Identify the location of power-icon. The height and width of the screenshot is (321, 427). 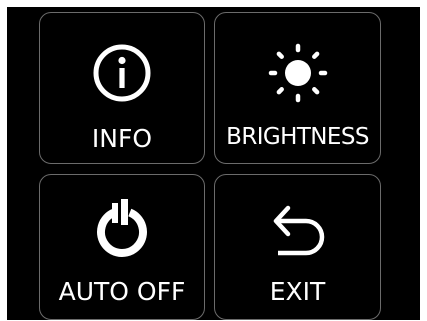
(122, 231).